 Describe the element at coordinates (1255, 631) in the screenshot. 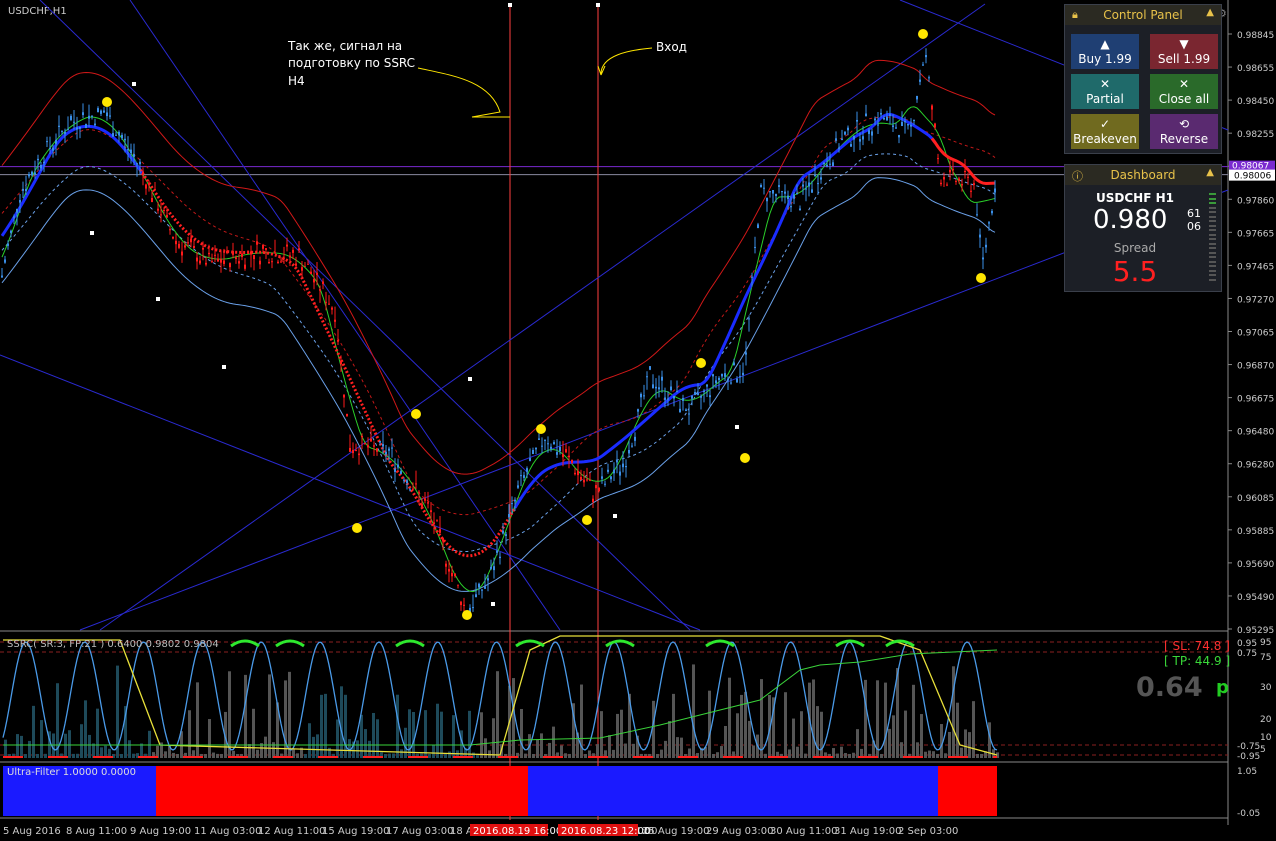

I see `price-tick-label: 0.95295` at that location.